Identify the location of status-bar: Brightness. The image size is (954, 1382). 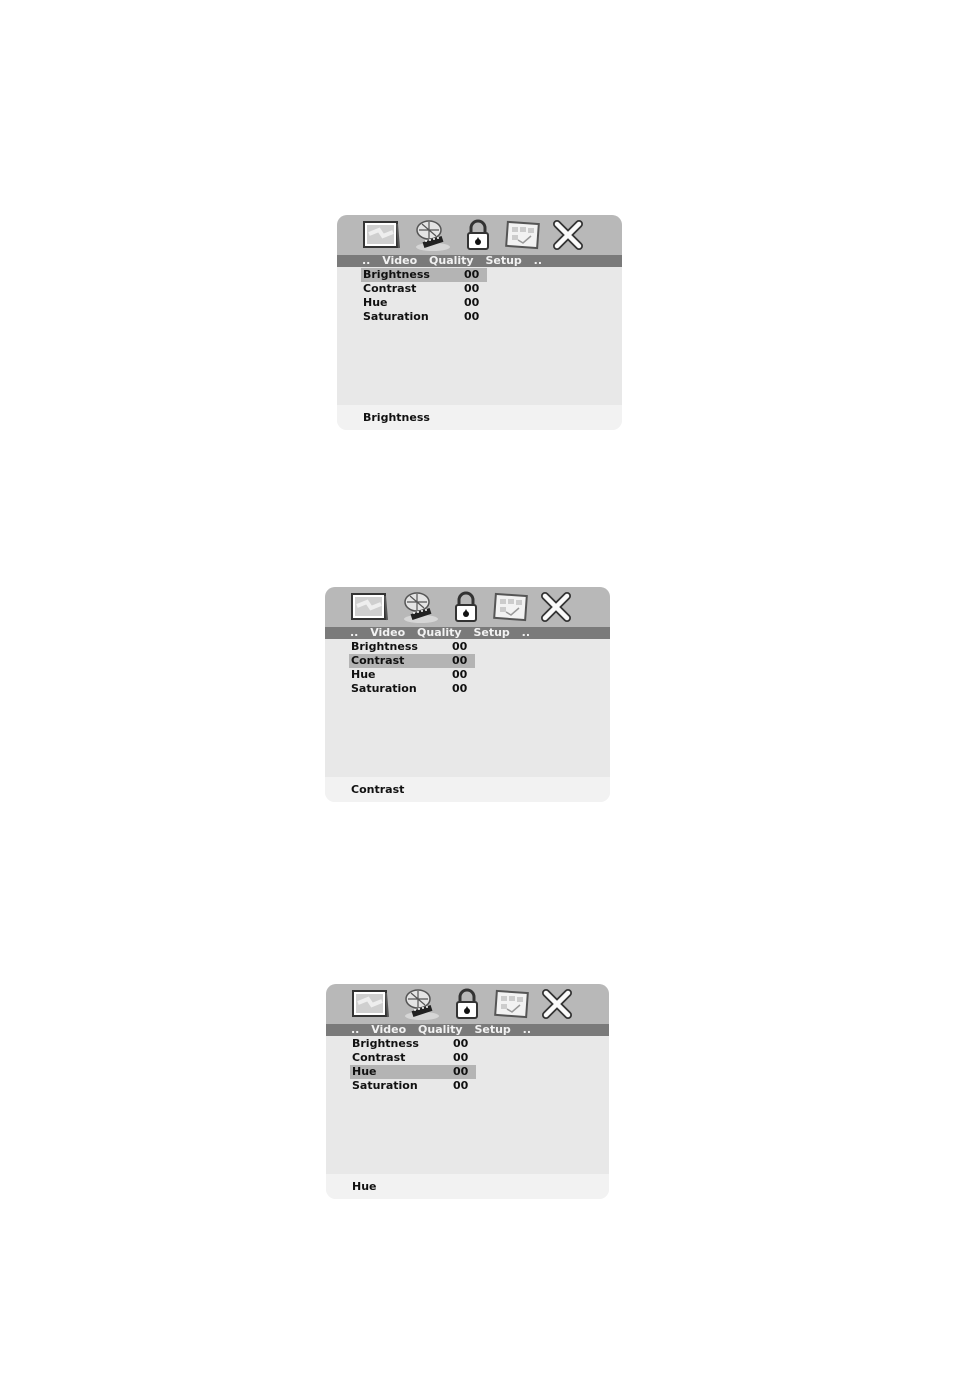
(479, 417).